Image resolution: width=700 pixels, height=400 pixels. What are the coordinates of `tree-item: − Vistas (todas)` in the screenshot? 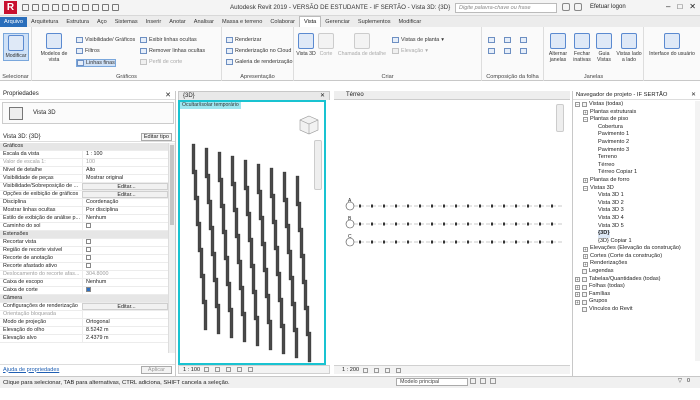 It's located at (636, 105).